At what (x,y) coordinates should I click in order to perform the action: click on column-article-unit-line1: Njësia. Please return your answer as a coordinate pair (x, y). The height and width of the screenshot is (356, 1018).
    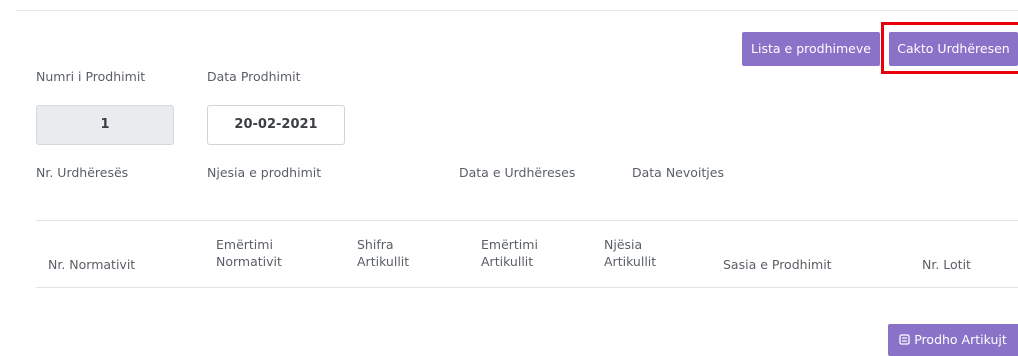
    Looking at the image, I should click on (623, 244).